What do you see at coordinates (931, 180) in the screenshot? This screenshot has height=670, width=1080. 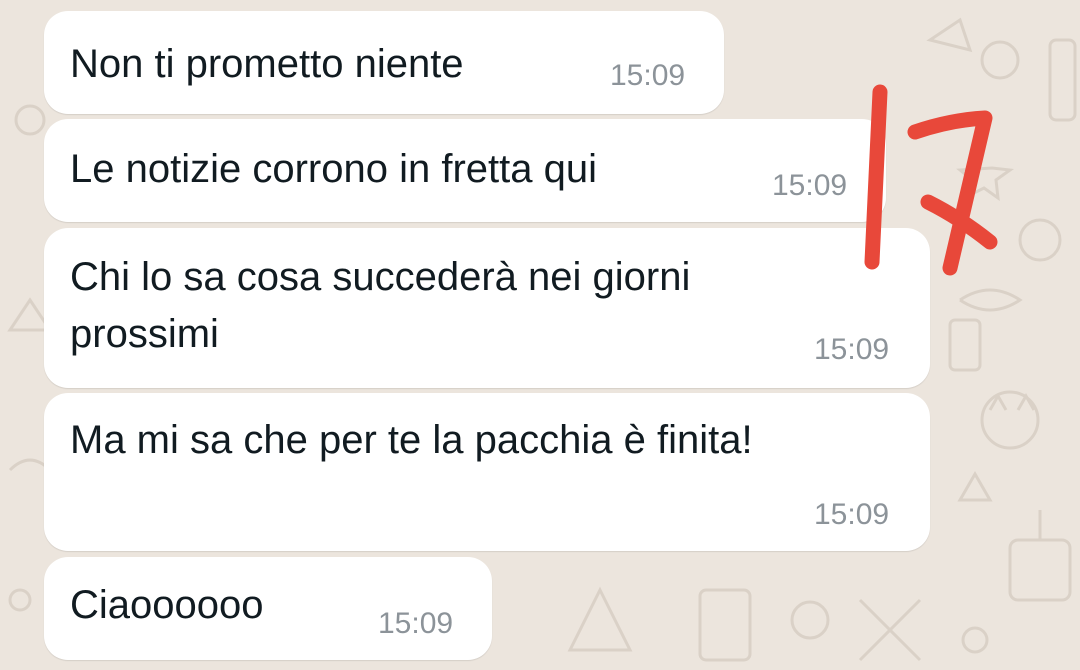 I see `handwritten-number-annotation` at bounding box center [931, 180].